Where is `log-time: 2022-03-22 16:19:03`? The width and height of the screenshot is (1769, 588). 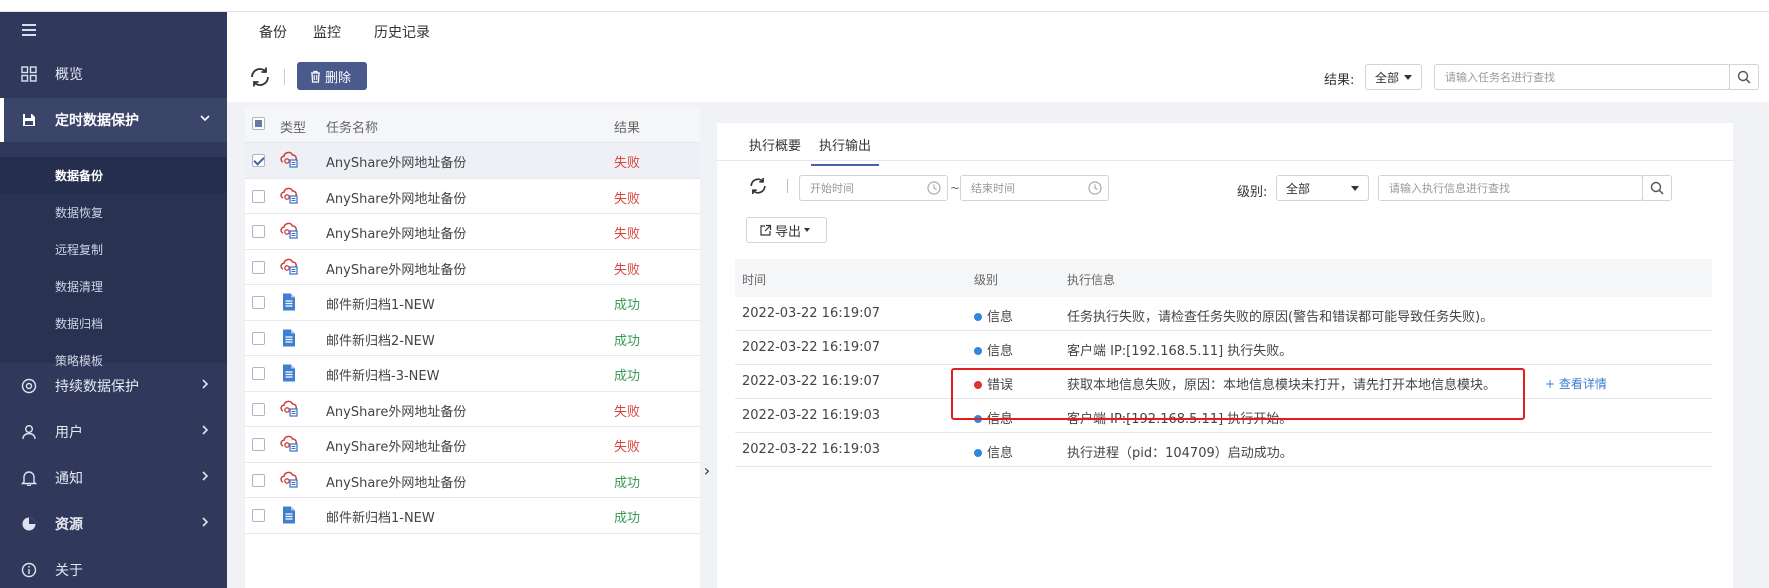 log-time: 2022-03-22 16:19:03 is located at coordinates (811, 449).